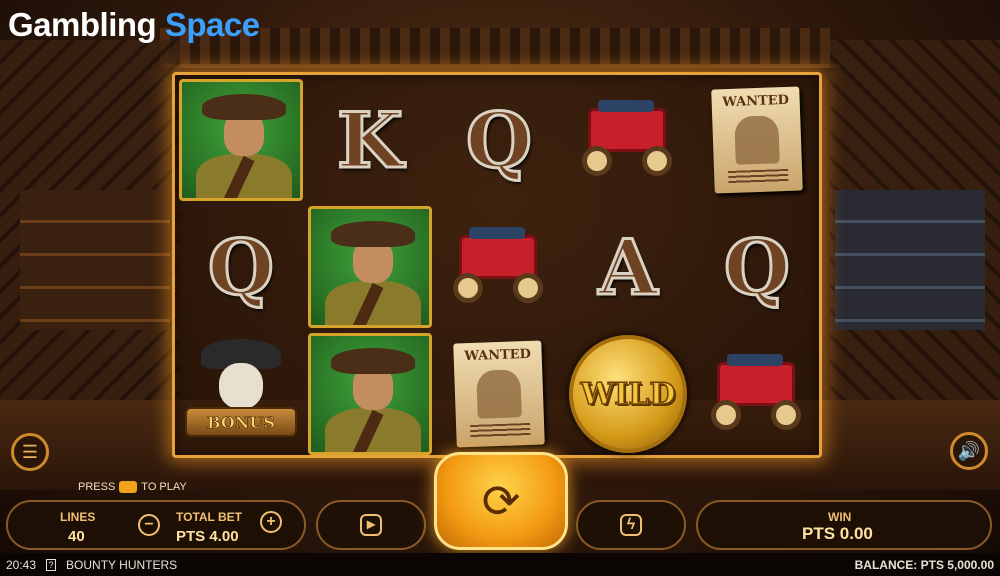 Image resolution: width=1000 pixels, height=576 pixels. Describe the element at coordinates (51, 564) in the screenshot. I see `help-button: ?` at that location.